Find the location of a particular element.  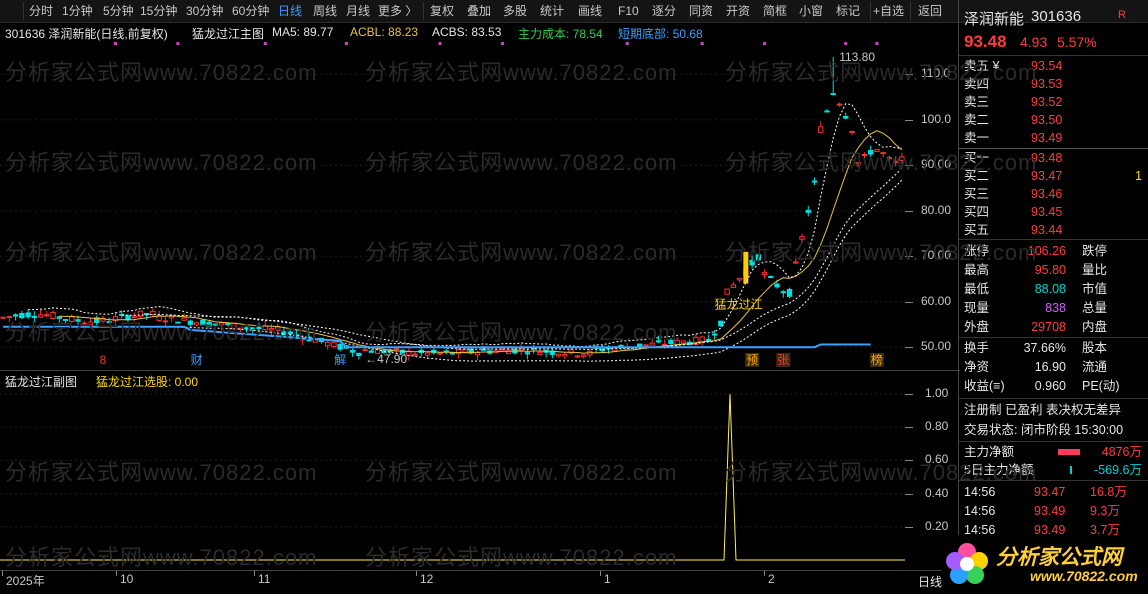

toolbar-btn-5: 60分钟 is located at coordinates (250, 11).